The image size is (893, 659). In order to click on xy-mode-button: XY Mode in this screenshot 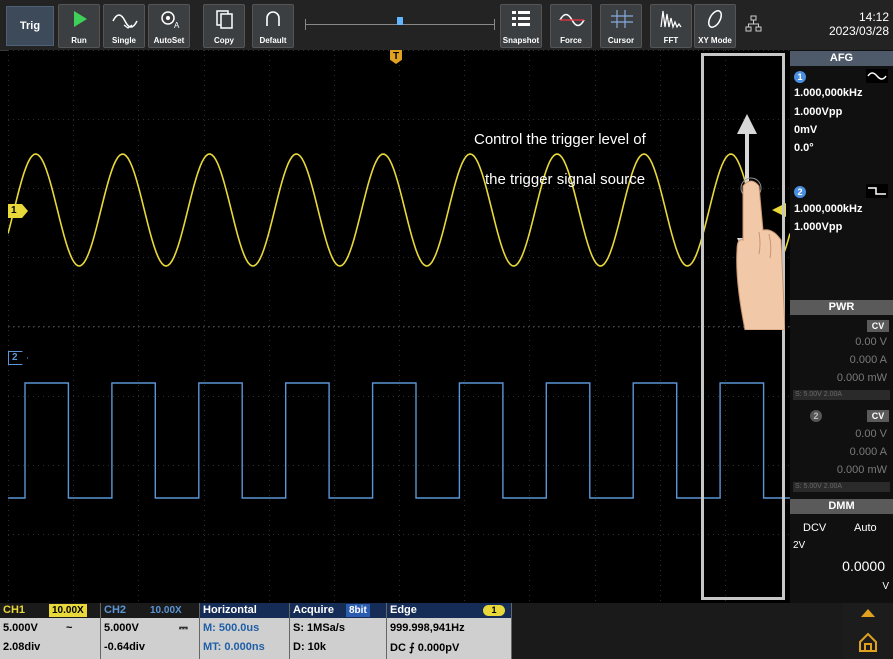, I will do `click(715, 26)`.